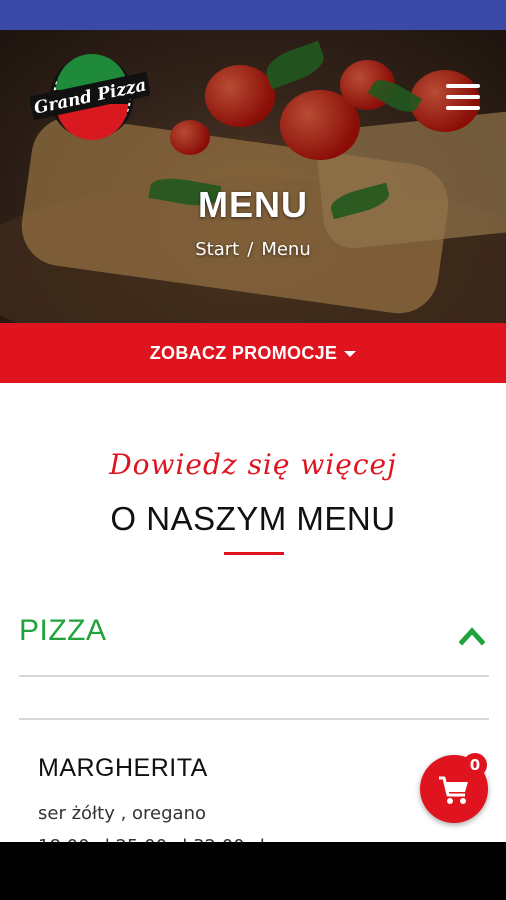 Image resolution: width=506 pixels, height=900 pixels. Describe the element at coordinates (122, 813) in the screenshot. I see `menu-item-description: ser żółty , oregano` at that location.